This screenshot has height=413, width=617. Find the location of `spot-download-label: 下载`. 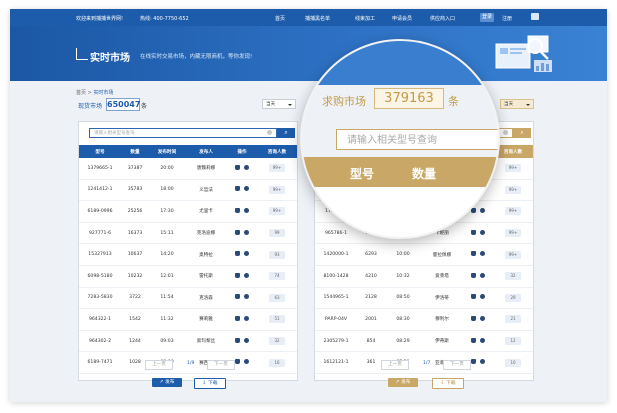

spot-download-label: 下载 is located at coordinates (212, 383).